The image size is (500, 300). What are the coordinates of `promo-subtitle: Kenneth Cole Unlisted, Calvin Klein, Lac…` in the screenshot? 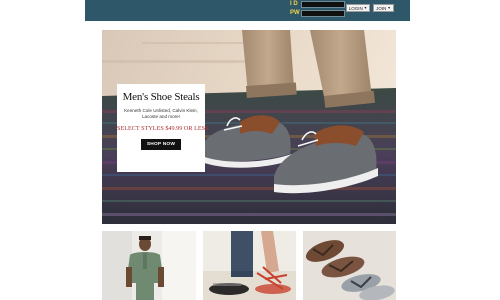 It's located at (161, 113).